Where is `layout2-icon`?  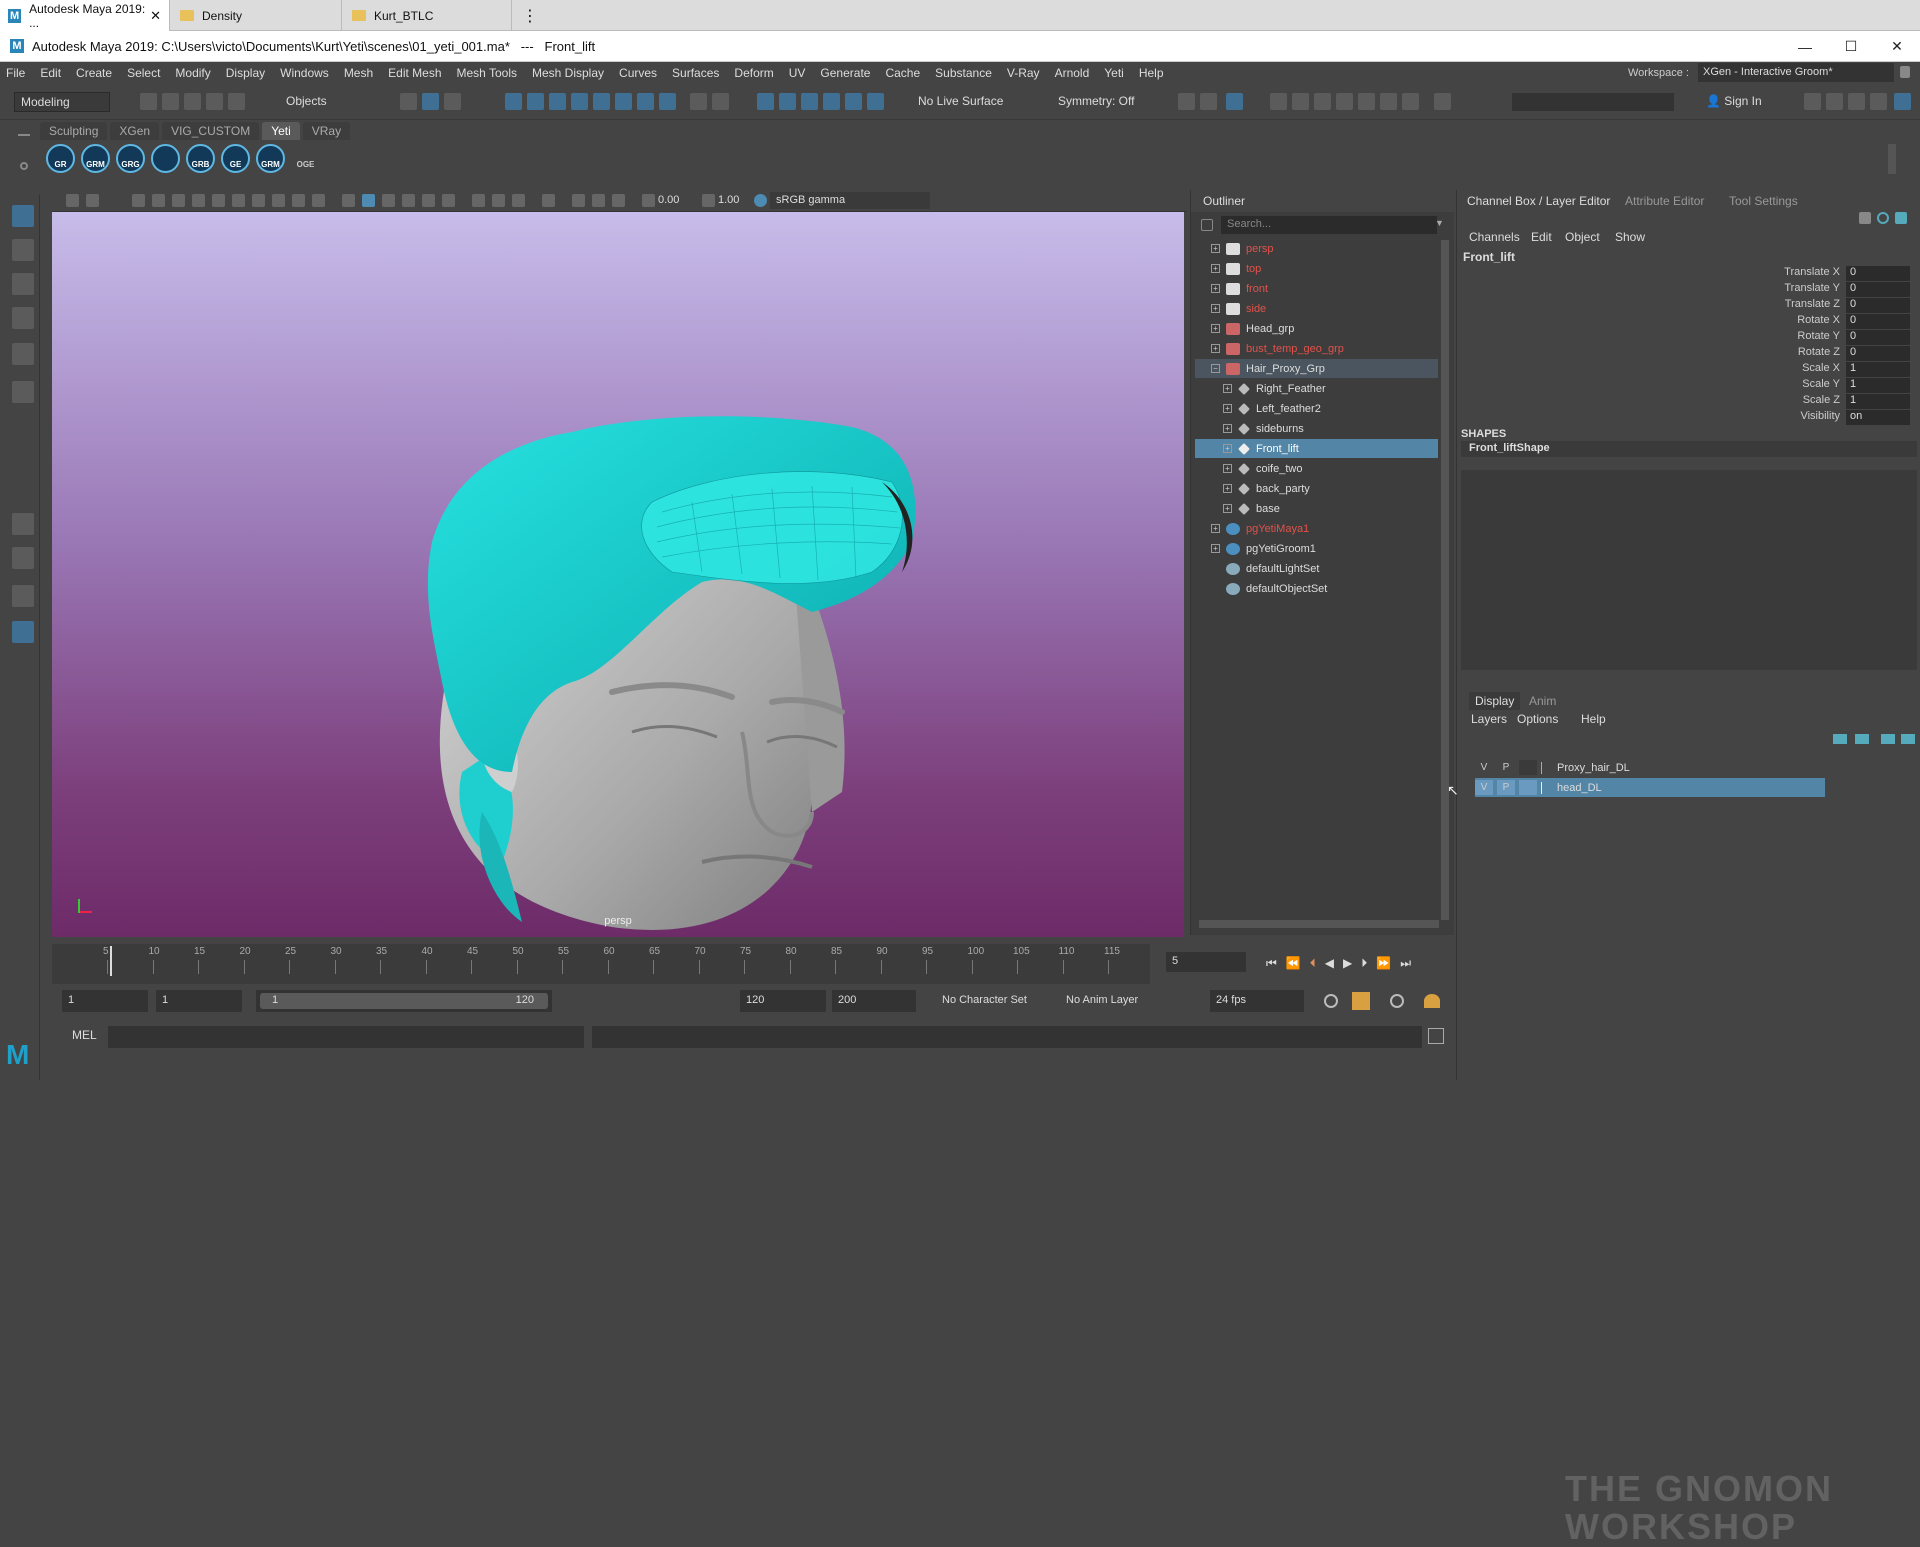
layout2-icon is located at coordinates (1834, 101).